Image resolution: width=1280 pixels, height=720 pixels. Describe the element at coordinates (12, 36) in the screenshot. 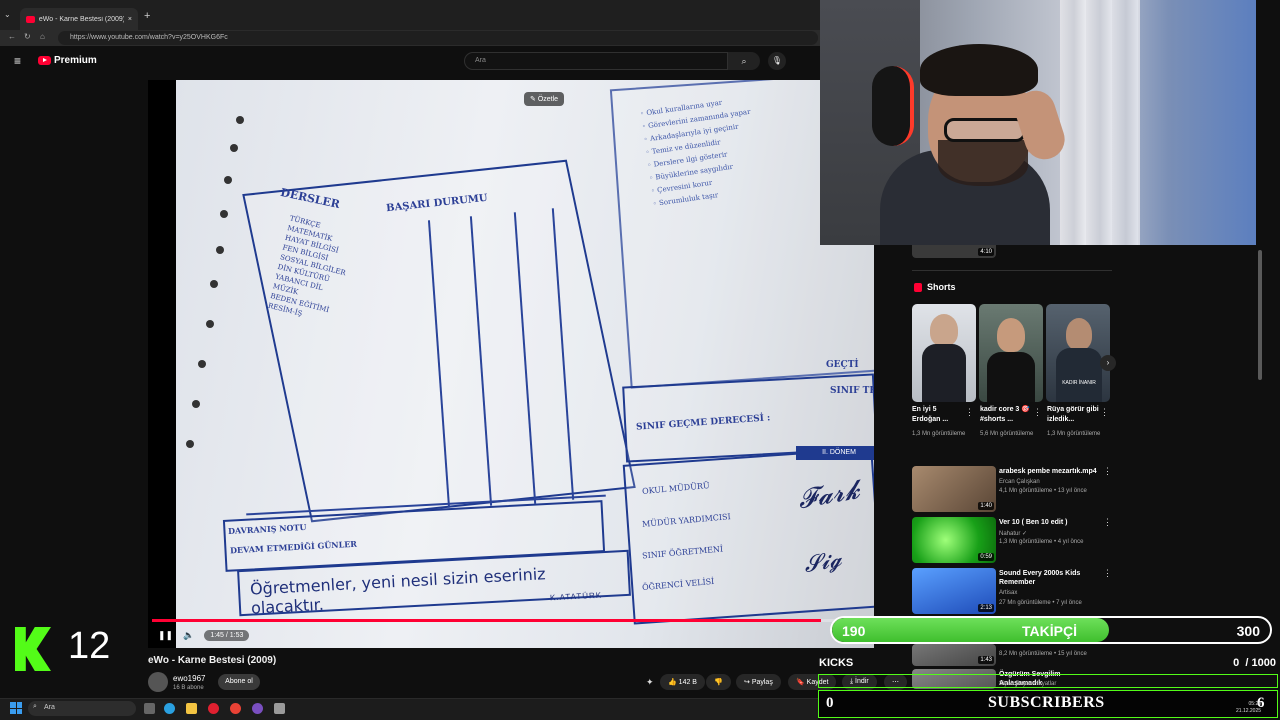

I see `back-icon: ←` at that location.